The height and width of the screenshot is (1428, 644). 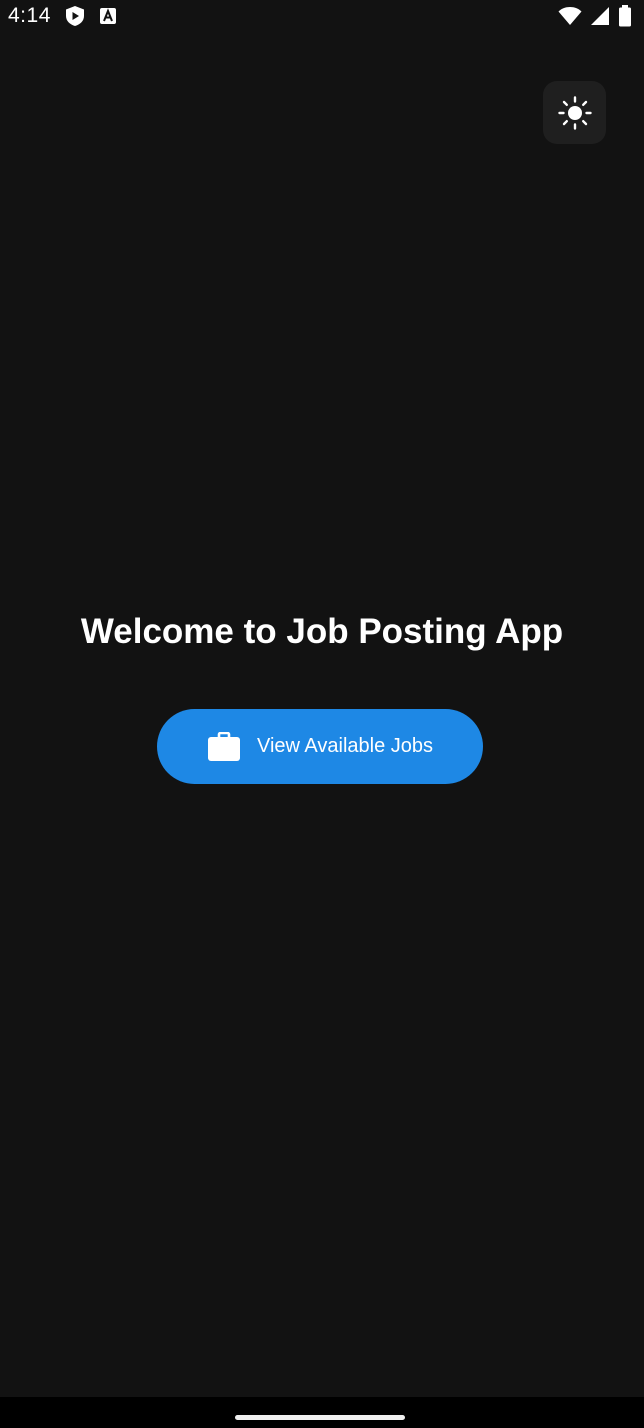 I want to click on view-available-jobs-label: View Available Jobs, so click(x=345, y=746).